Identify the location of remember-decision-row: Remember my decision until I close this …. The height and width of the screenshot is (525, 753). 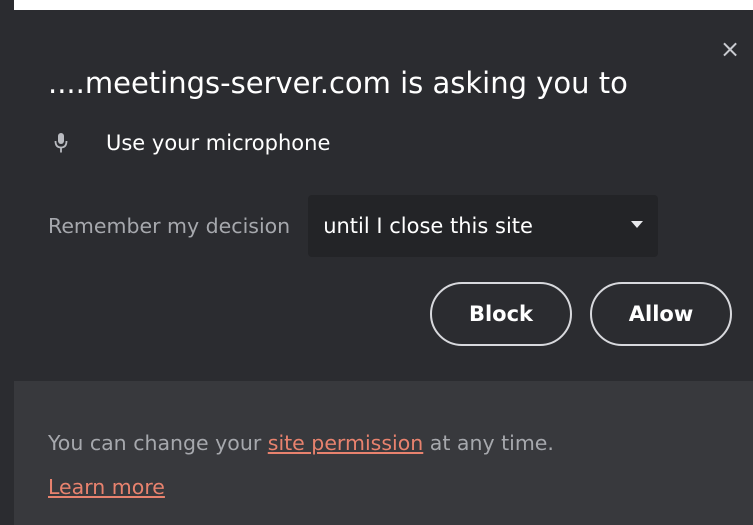
(353, 226).